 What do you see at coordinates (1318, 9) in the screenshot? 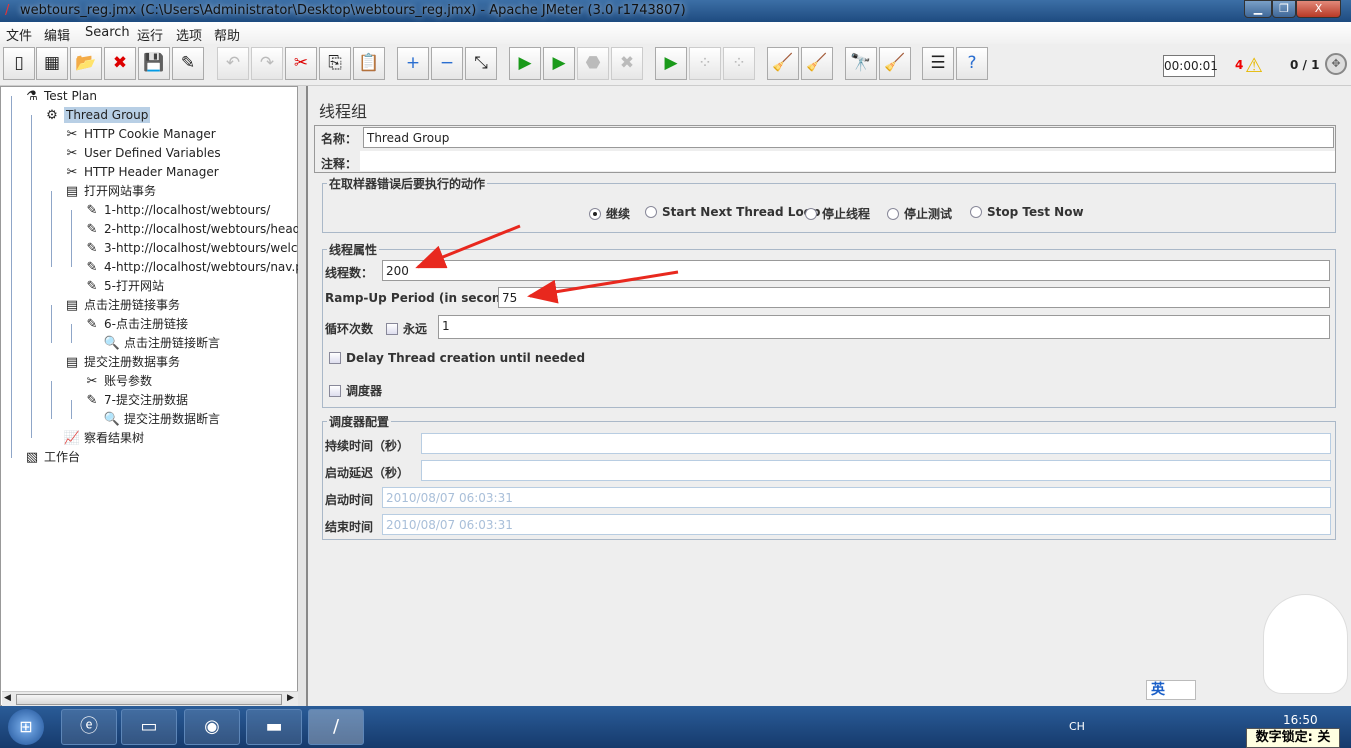
I see `close-button: X` at bounding box center [1318, 9].